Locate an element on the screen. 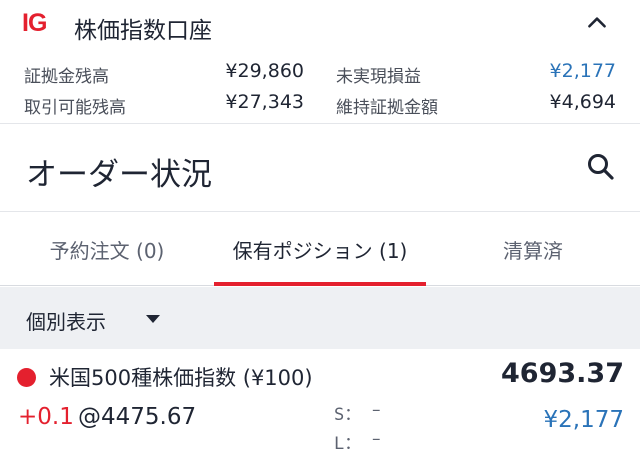 The image size is (640, 466). available-balance-label: 取引可能残高 is located at coordinates (75, 108).